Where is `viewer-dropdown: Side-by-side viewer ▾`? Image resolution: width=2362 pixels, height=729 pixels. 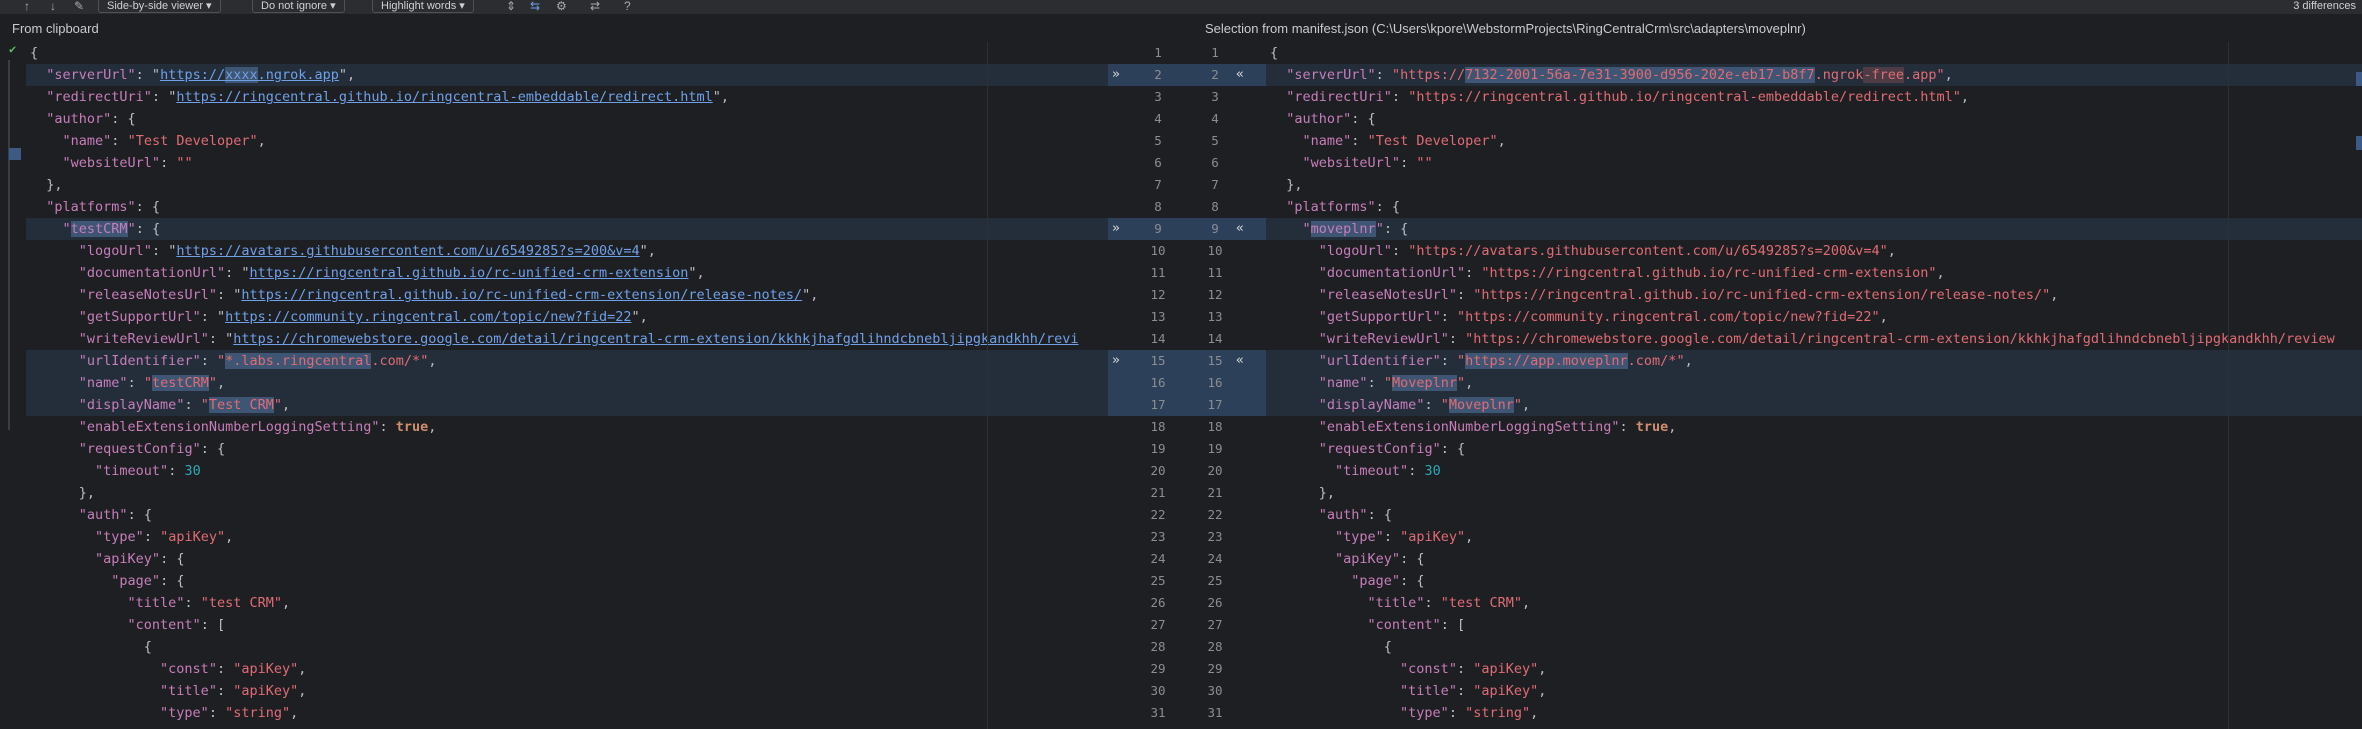 viewer-dropdown: Side-by-side viewer ▾ is located at coordinates (159, 6).